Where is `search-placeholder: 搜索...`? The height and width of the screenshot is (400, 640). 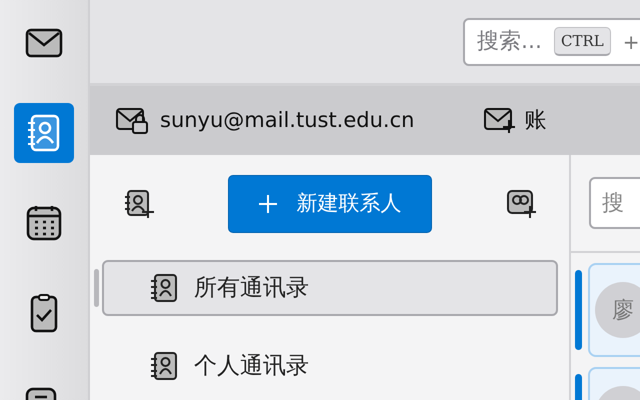 search-placeholder: 搜索... is located at coordinates (509, 42).